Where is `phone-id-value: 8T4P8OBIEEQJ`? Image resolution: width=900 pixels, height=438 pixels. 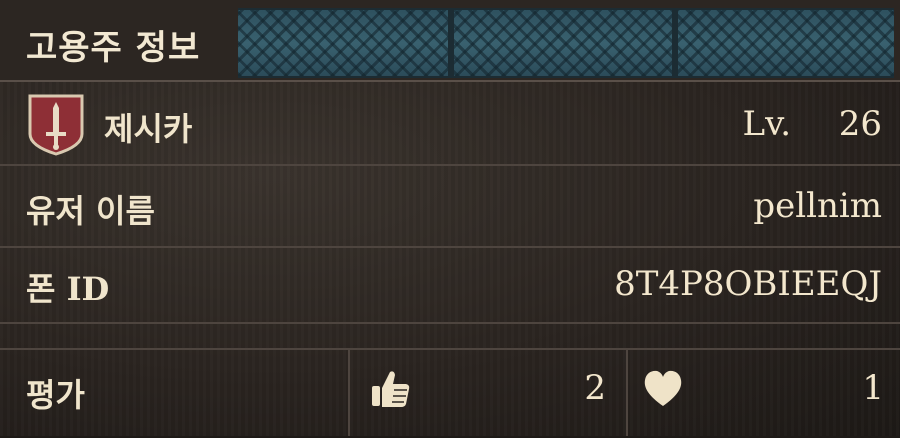 phone-id-value: 8T4P8OBIEEQJ is located at coordinates (748, 284).